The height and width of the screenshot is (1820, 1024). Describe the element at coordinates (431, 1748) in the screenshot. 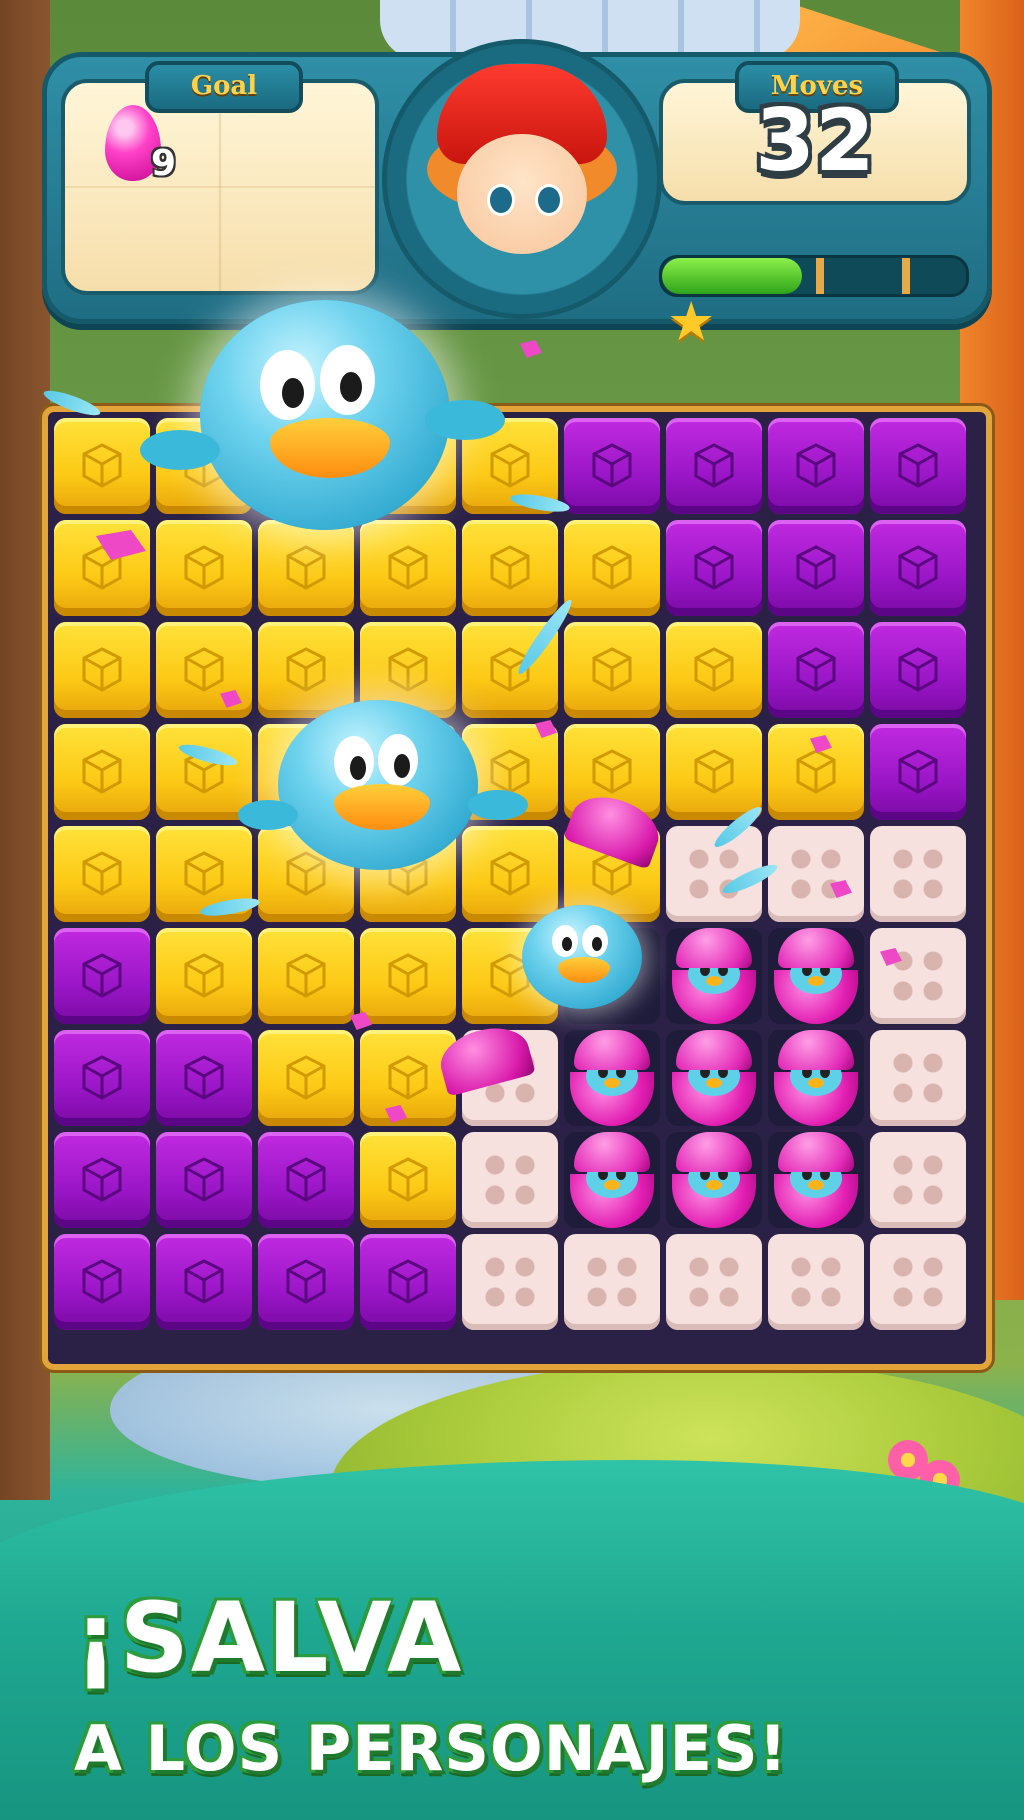

I see `headline-line-2: A LOS PERSONAJES!` at that location.